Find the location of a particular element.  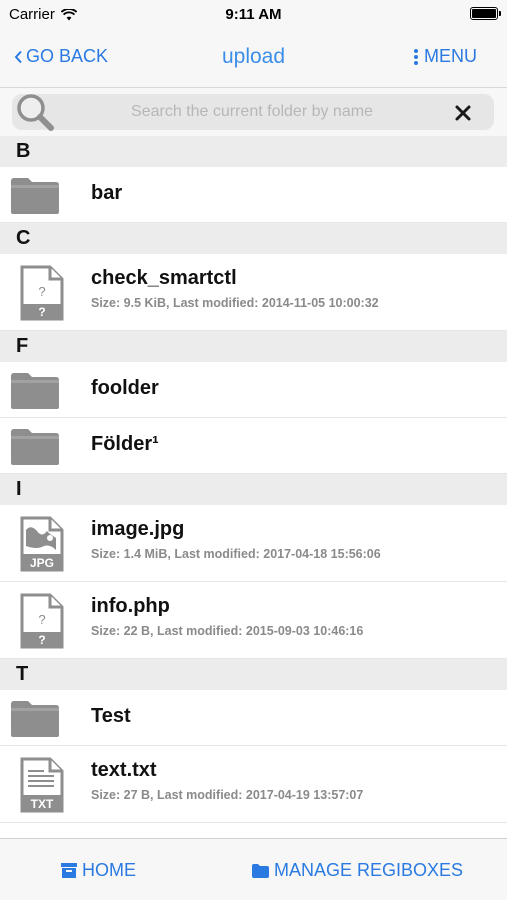

go-back-label: GO BACK is located at coordinates (67, 56).